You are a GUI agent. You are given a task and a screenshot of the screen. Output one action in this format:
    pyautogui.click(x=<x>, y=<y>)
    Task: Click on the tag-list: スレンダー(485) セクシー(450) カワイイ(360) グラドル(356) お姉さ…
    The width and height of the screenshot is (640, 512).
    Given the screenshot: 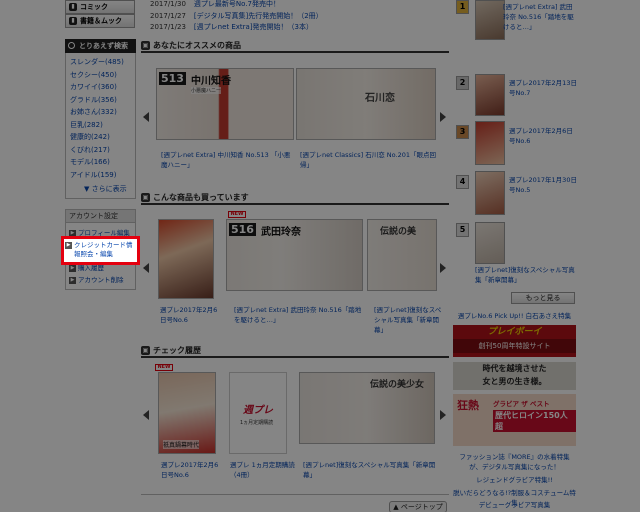 What is the action you would take?
    pyautogui.click(x=100, y=117)
    